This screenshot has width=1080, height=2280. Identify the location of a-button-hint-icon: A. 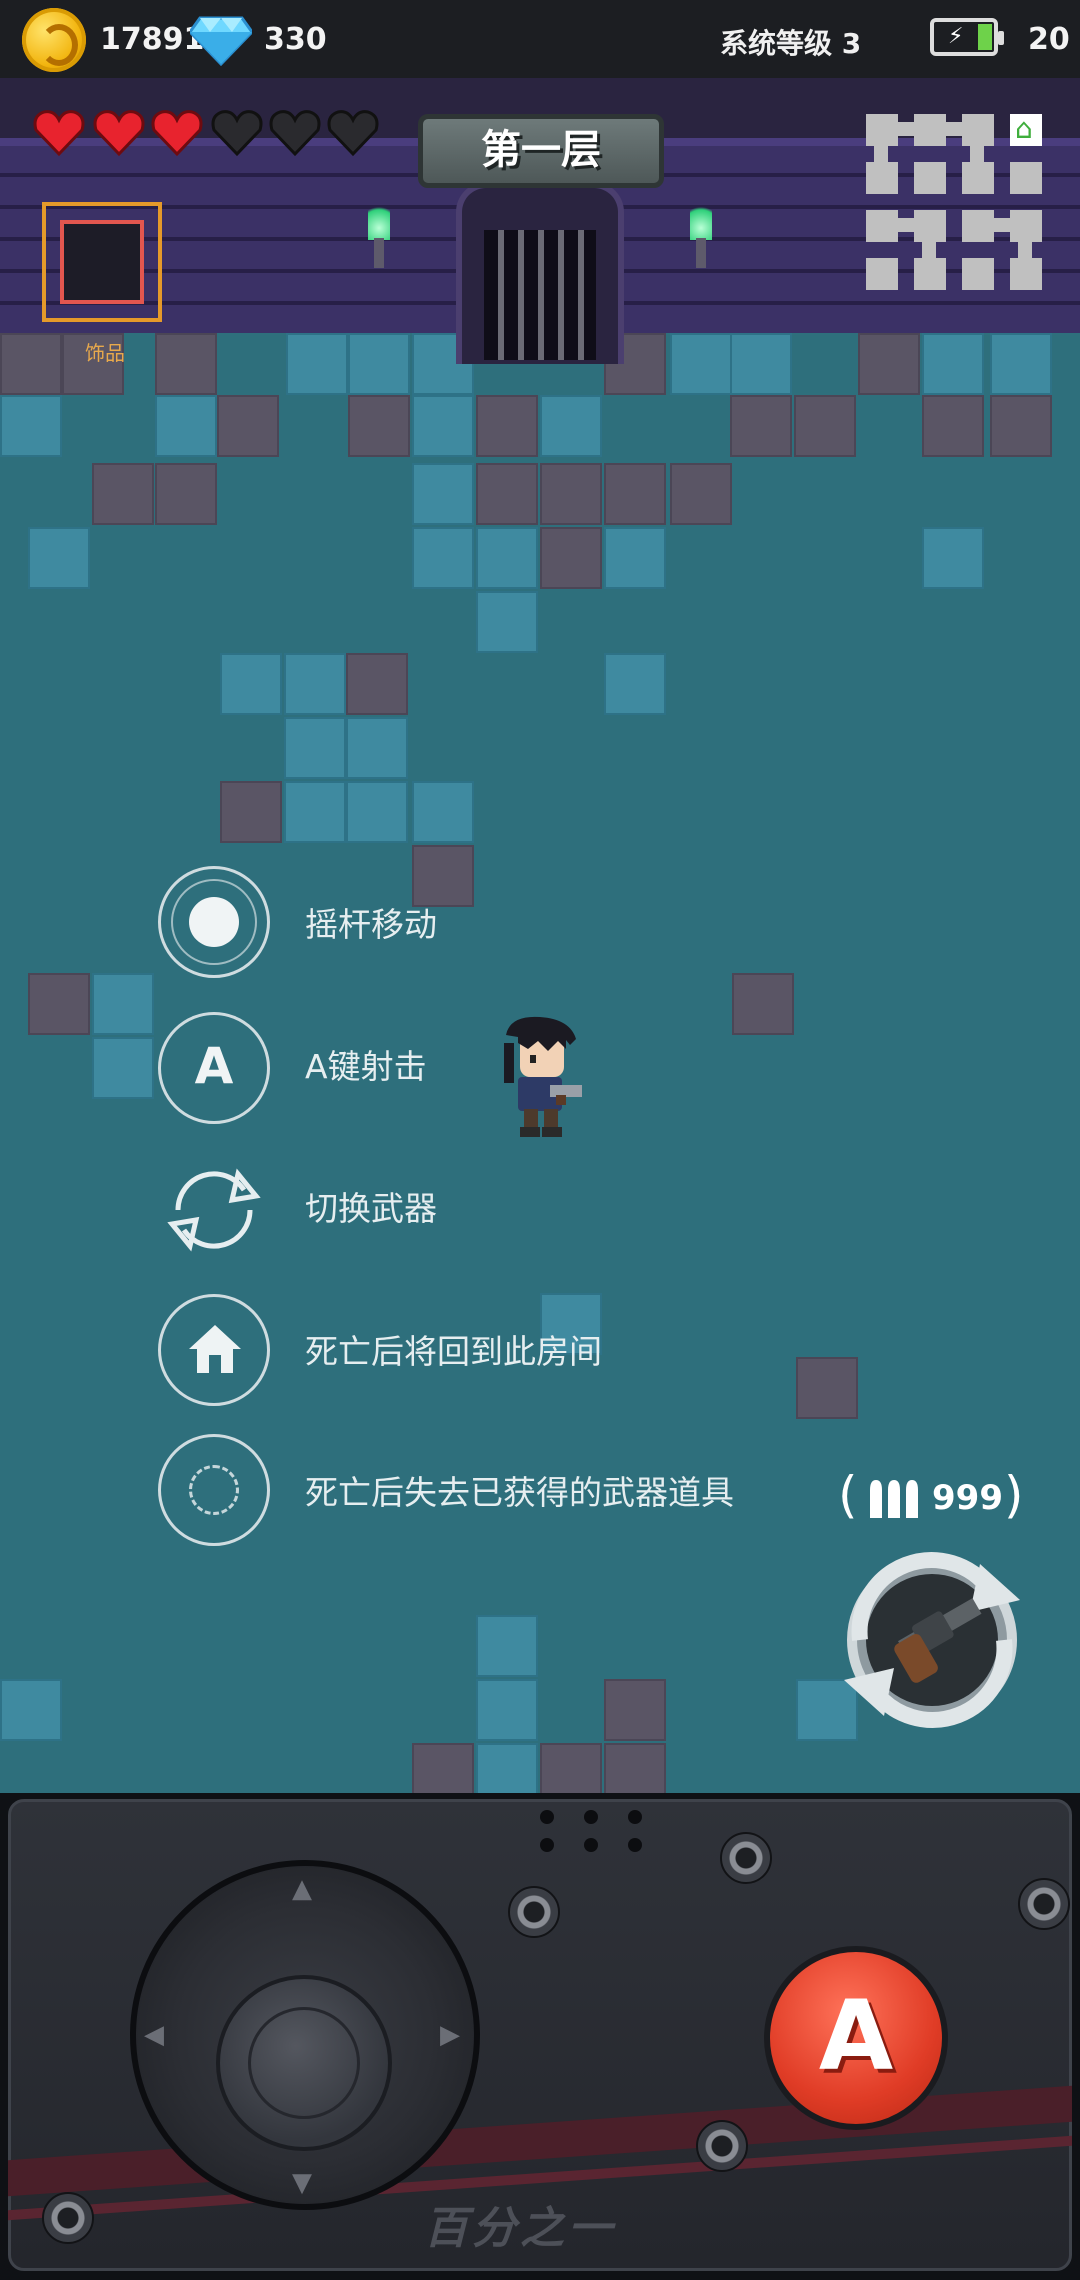
(214, 1068).